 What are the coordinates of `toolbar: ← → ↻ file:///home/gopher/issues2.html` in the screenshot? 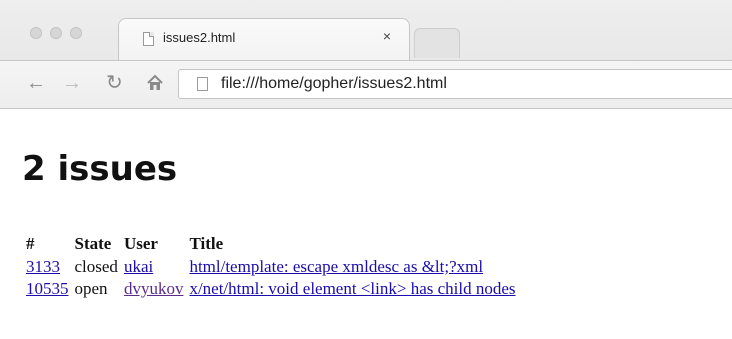 It's located at (366, 84).